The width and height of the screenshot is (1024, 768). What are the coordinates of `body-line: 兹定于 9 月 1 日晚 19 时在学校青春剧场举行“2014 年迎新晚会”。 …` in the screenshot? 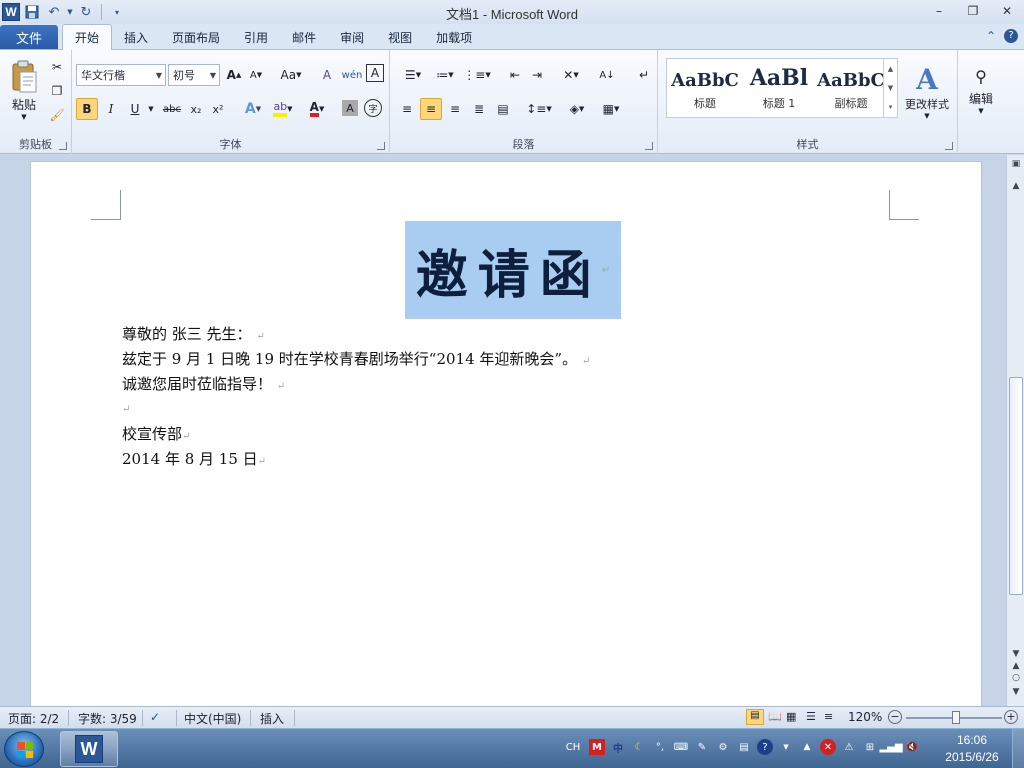 It's located at (356, 358).